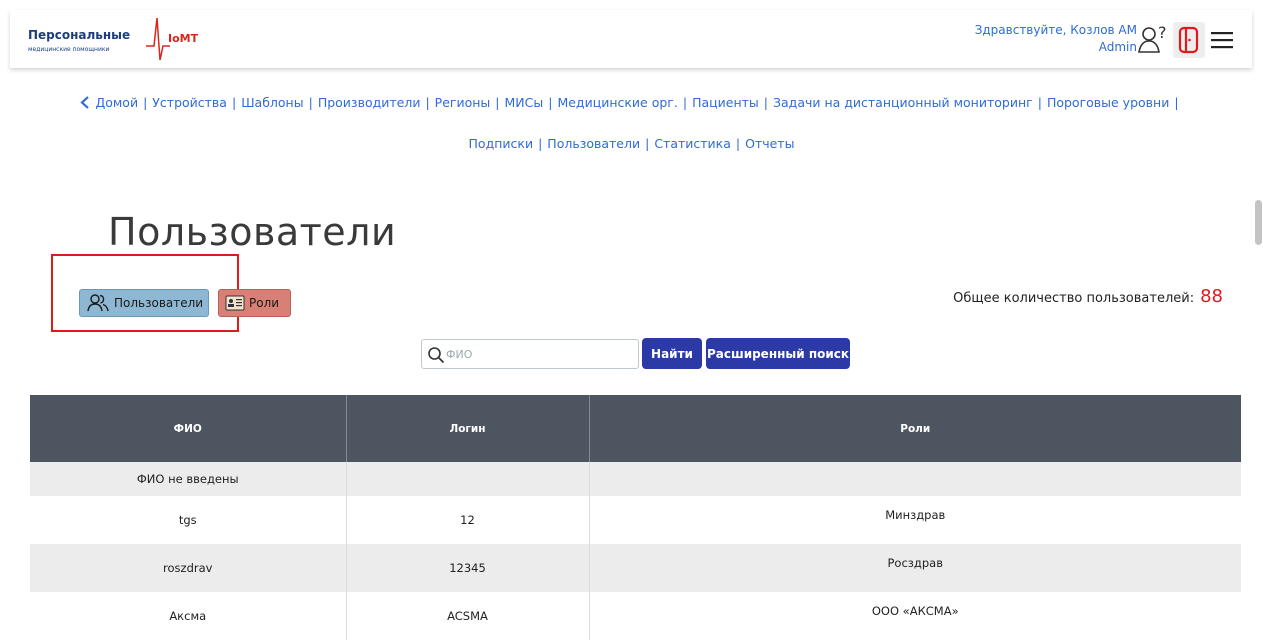 The width and height of the screenshot is (1263, 640). What do you see at coordinates (264, 303) in the screenshot?
I see `tab-roles-label: Роли` at bounding box center [264, 303].